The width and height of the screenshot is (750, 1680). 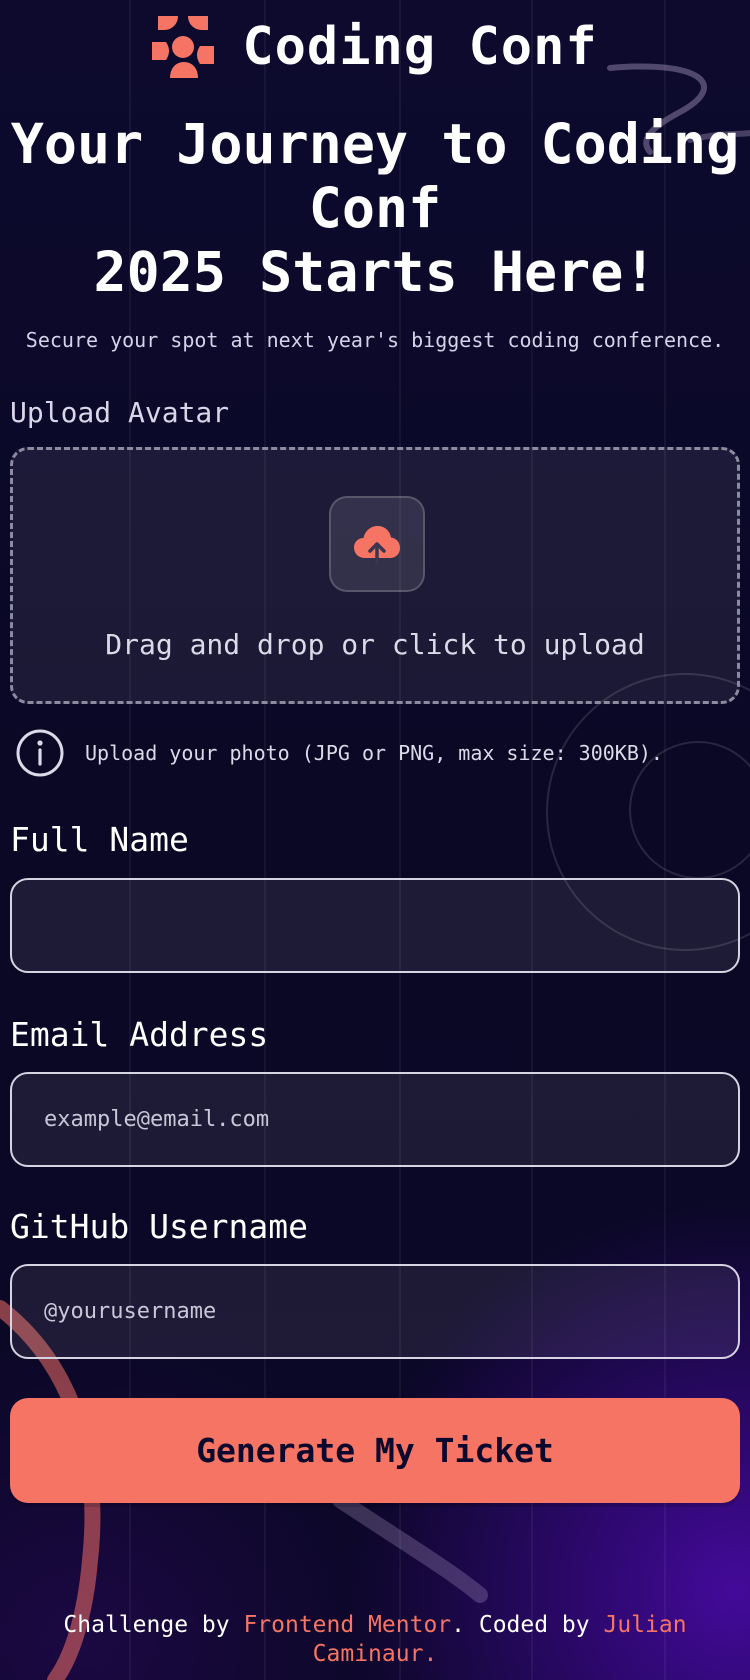 What do you see at coordinates (375, 1311) in the screenshot?
I see `github-username-input` at bounding box center [375, 1311].